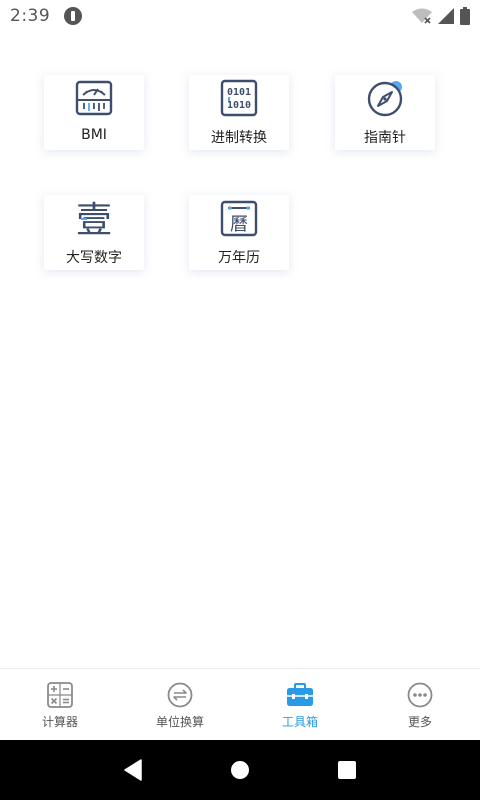 This screenshot has height=800, width=480. I want to click on binary-icon: 0101 1010, so click(239, 98).